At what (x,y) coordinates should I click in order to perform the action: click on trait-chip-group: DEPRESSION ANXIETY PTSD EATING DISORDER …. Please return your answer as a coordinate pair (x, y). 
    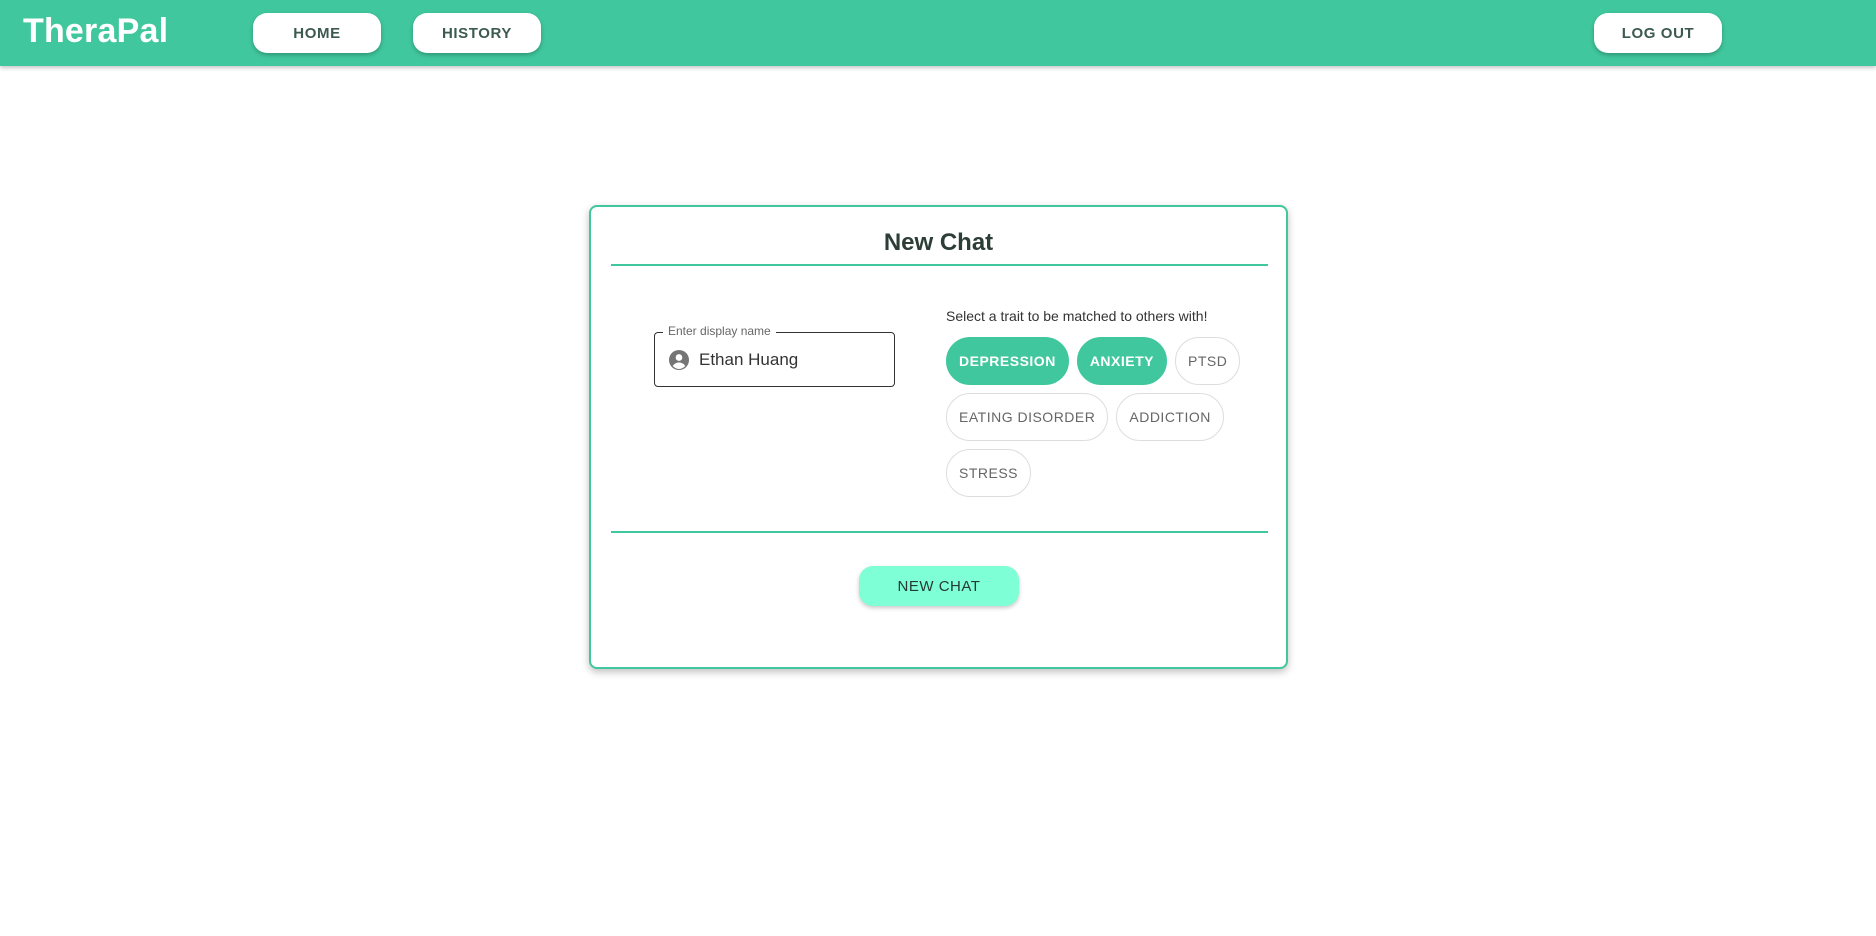
    Looking at the image, I should click on (1096, 417).